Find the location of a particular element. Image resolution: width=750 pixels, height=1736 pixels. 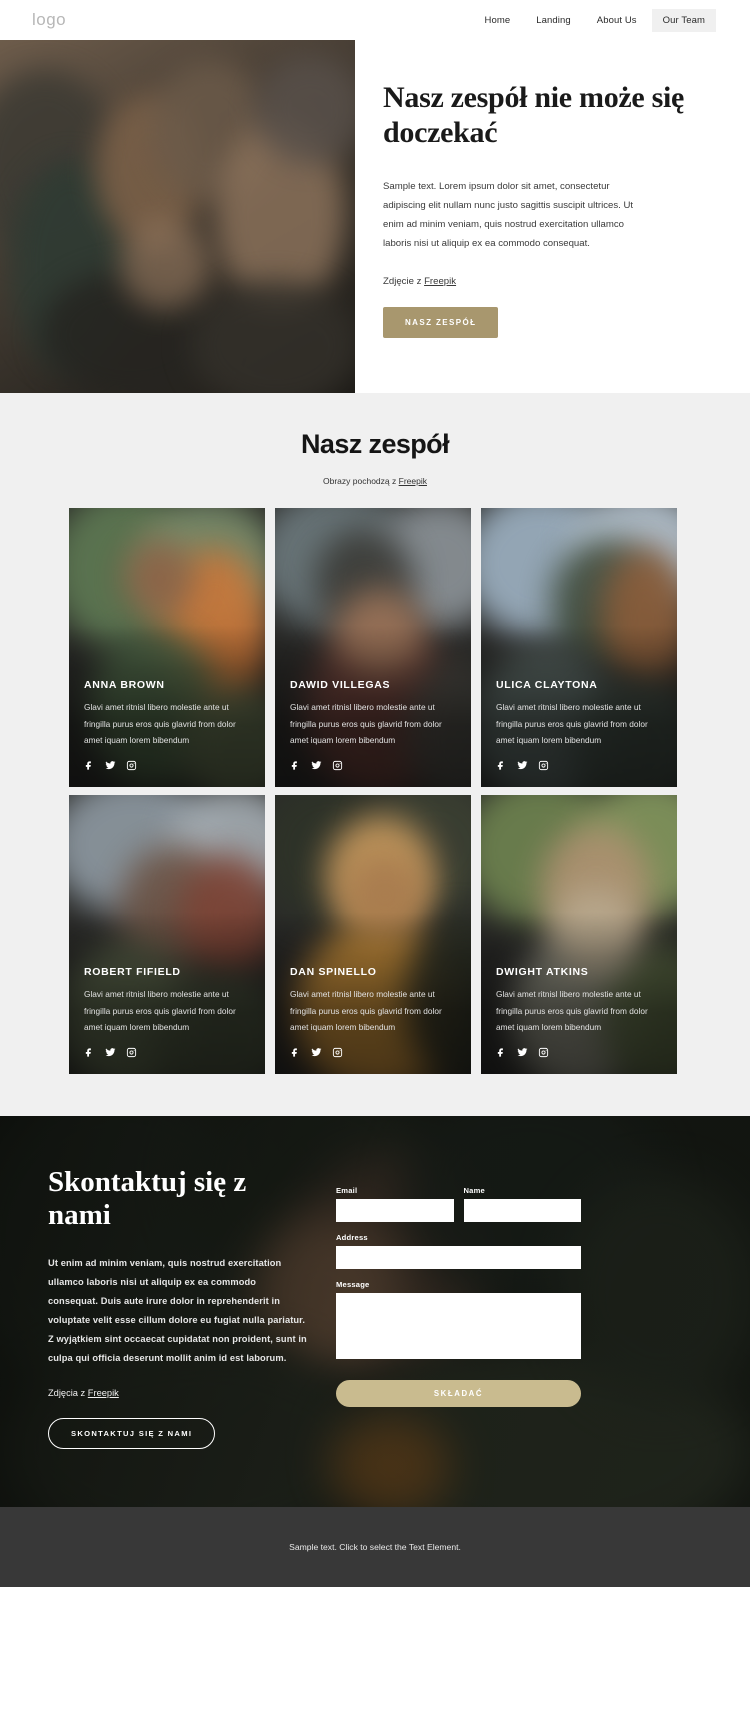

team-subtitle-prefix: Obrazy pochodzą z is located at coordinates (361, 481).